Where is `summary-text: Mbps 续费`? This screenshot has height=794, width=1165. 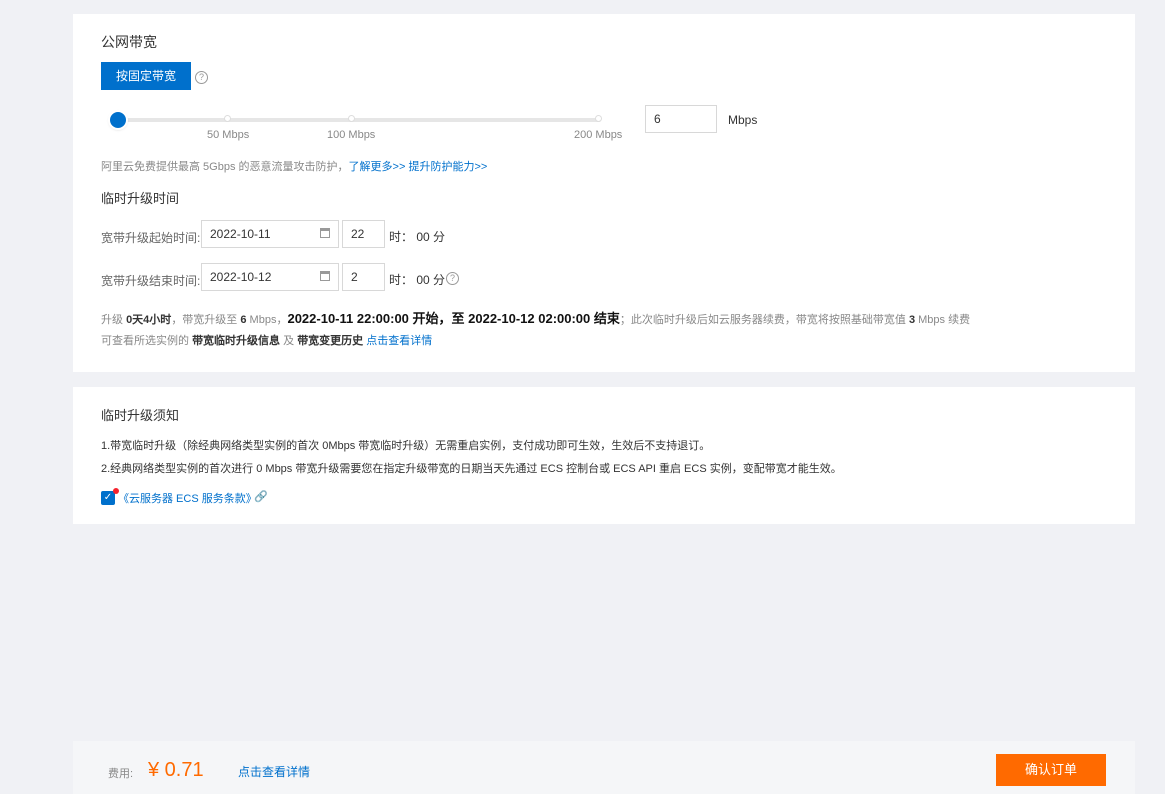 summary-text: Mbps 续费 is located at coordinates (943, 320).